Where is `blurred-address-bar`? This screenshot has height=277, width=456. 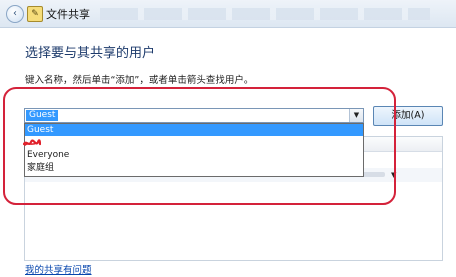
blurred-address-bar is located at coordinates (265, 14).